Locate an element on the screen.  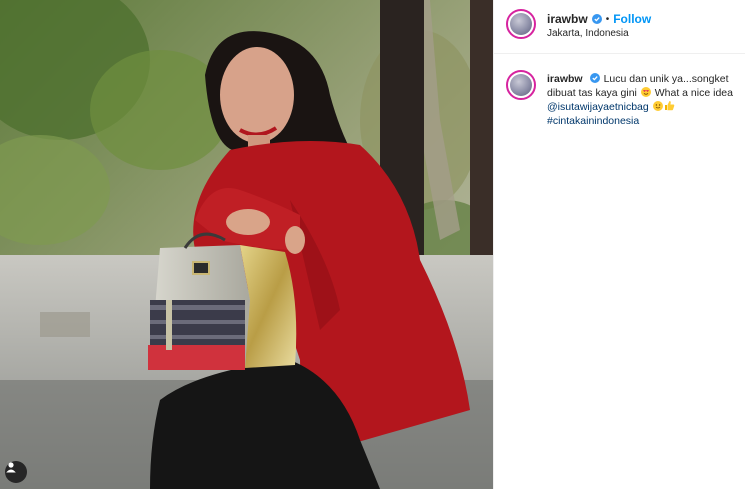
thumbs-up-emoji is located at coordinates (669, 105).